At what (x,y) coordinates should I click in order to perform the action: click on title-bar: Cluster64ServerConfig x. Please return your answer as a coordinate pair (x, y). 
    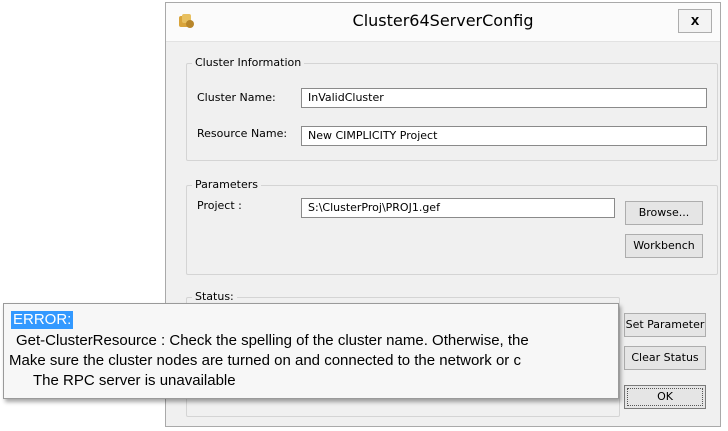
    Looking at the image, I should click on (443, 22).